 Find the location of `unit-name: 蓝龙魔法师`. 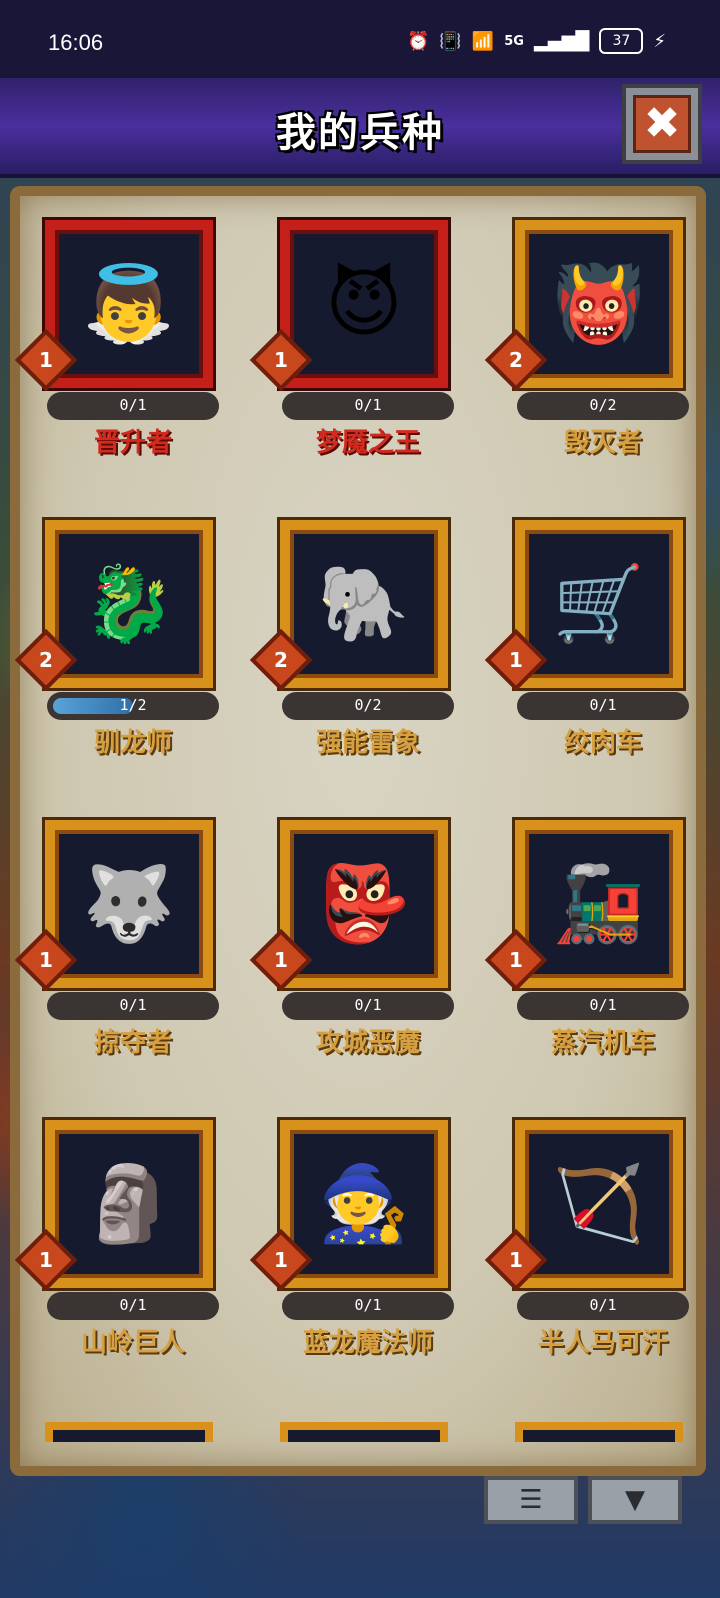

unit-name: 蓝龙魔法师 is located at coordinates (367, 1343).